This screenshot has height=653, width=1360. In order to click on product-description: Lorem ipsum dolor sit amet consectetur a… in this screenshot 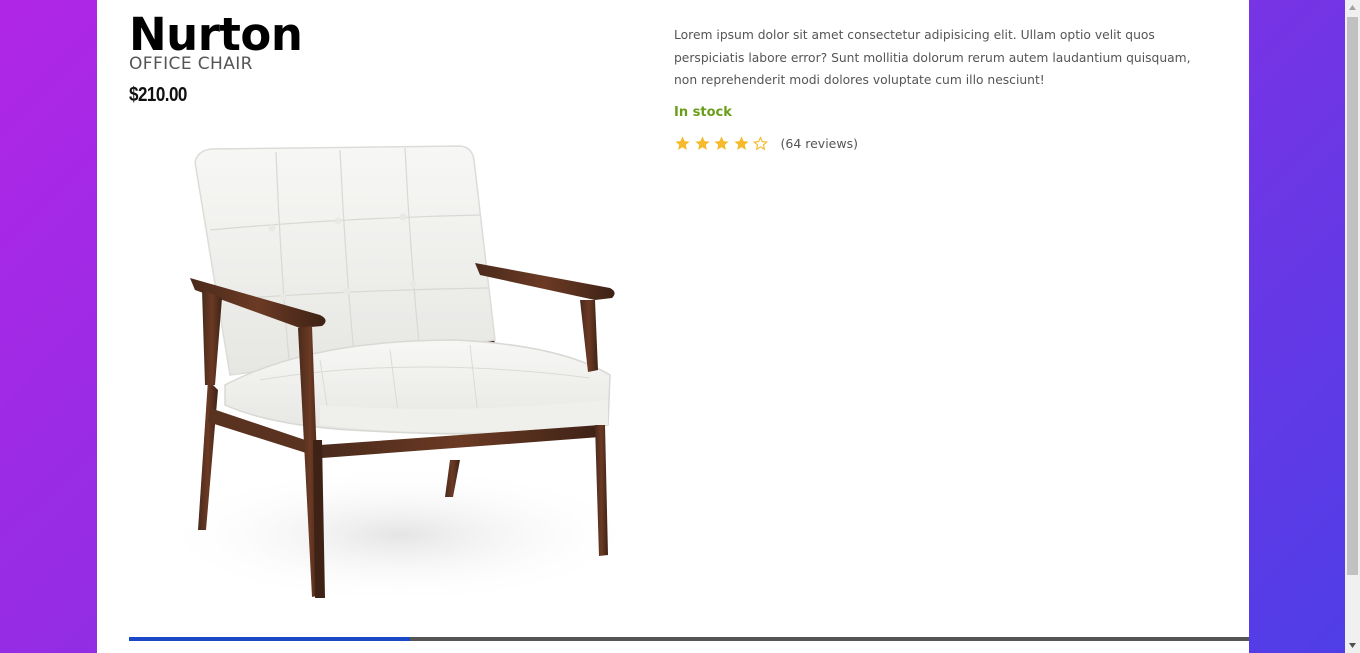, I will do `click(932, 58)`.